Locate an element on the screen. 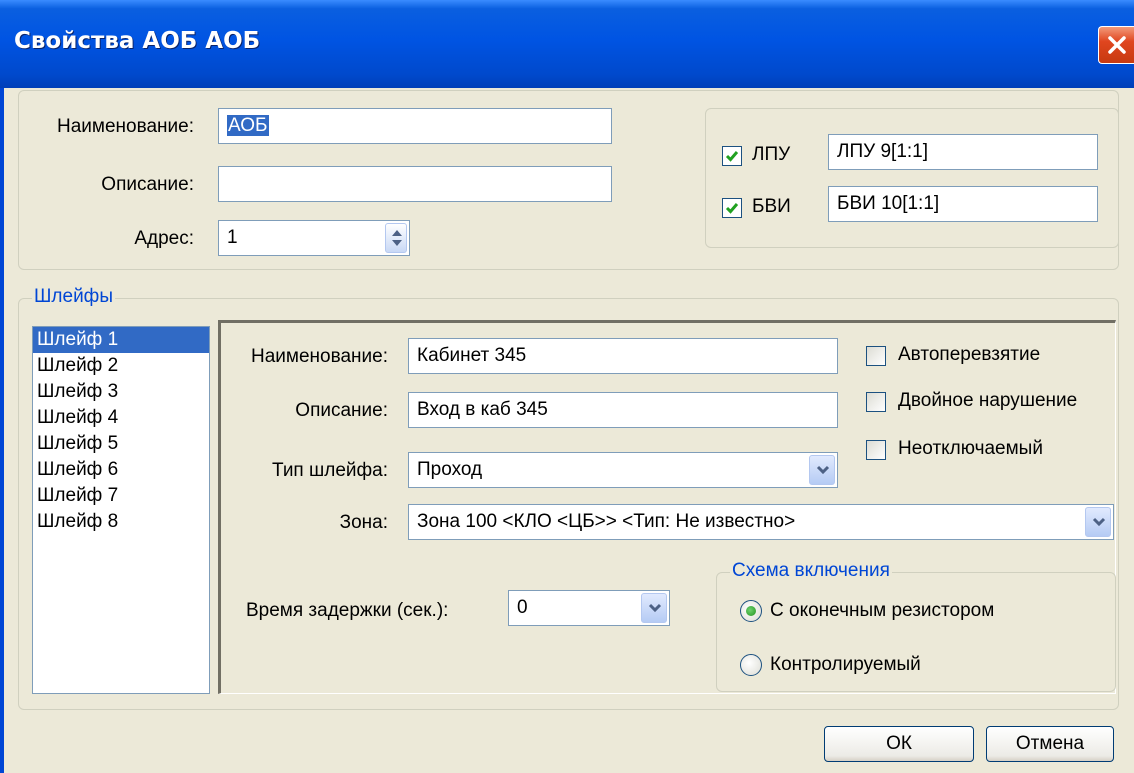 The width and height of the screenshot is (1134, 773). delay-value: 0 is located at coordinates (522, 607).